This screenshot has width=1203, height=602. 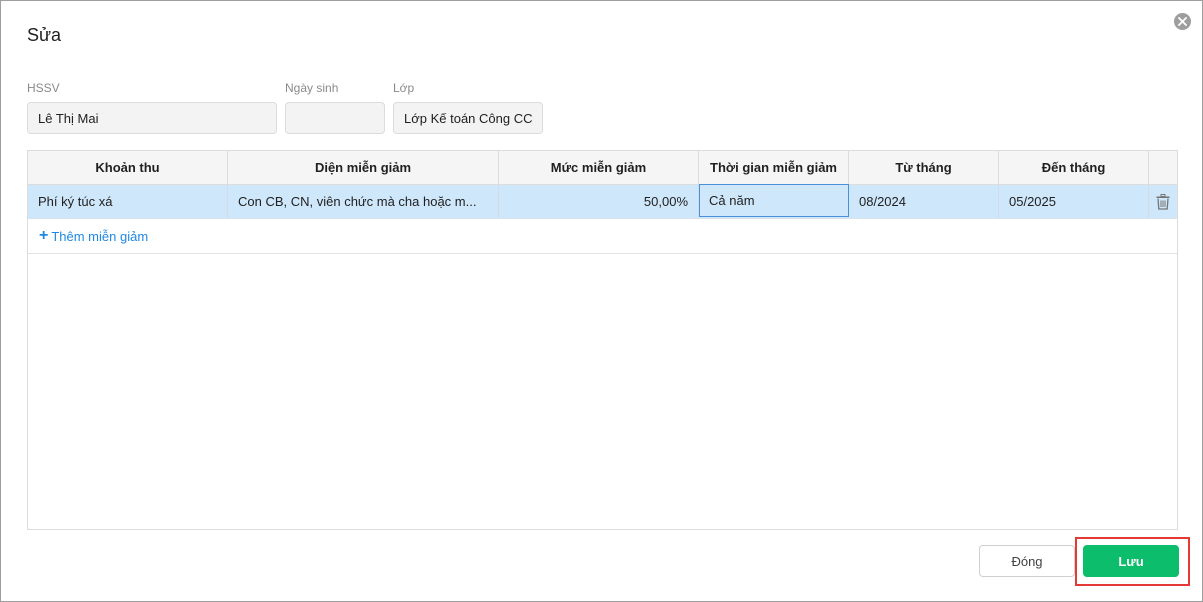 I want to click on cell-to: 05/2025, so click(x=1074, y=201).